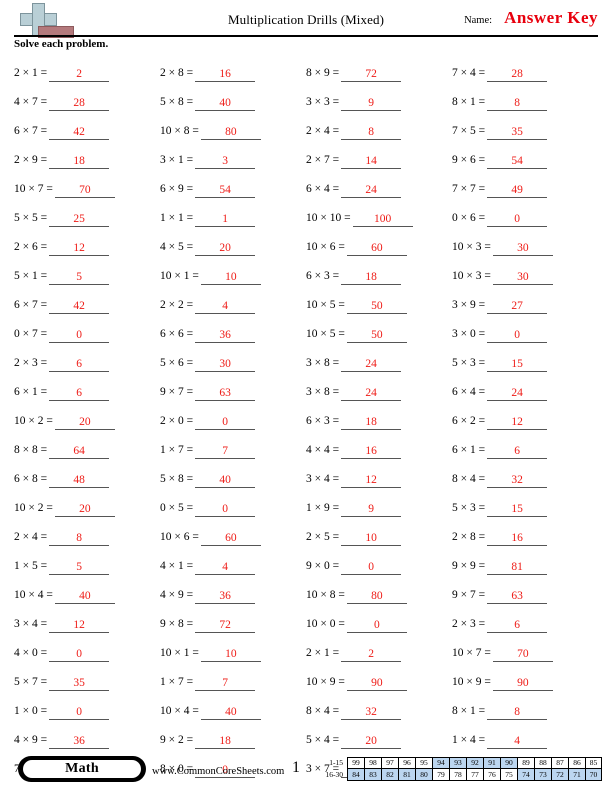 Image resolution: width=612 pixels, height=792 pixels. I want to click on answer-blank: 49, so click(517, 191).